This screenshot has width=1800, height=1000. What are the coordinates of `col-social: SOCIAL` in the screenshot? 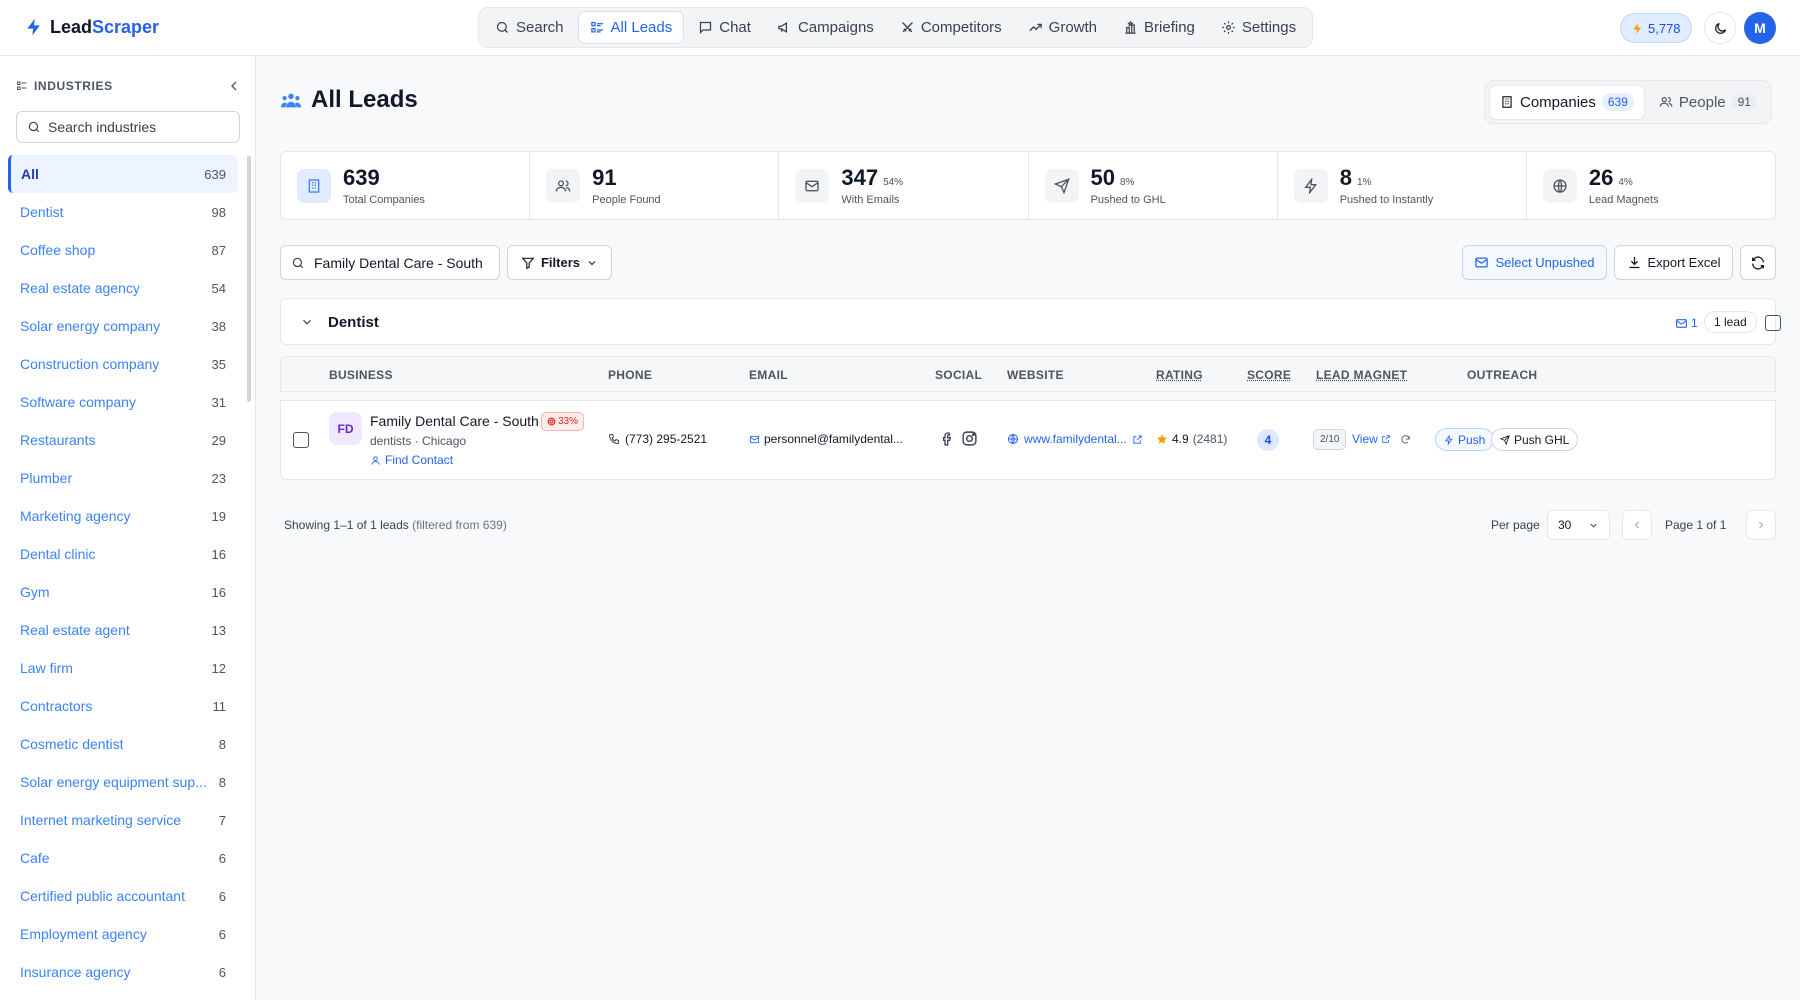 It's located at (958, 375).